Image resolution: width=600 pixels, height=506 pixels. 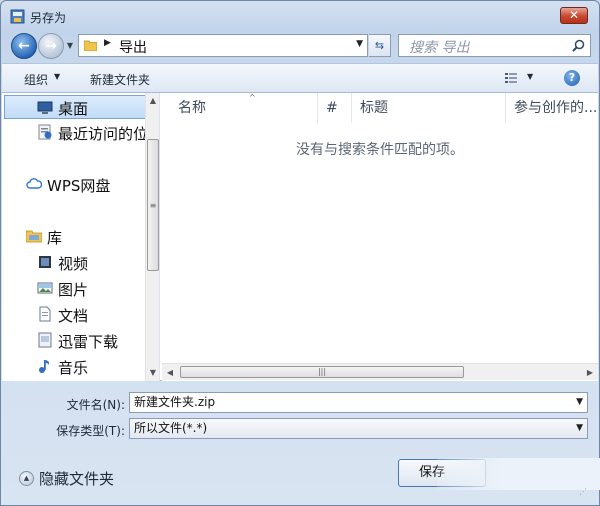 I want to click on sidebar-item-library: 库, so click(x=76, y=237).